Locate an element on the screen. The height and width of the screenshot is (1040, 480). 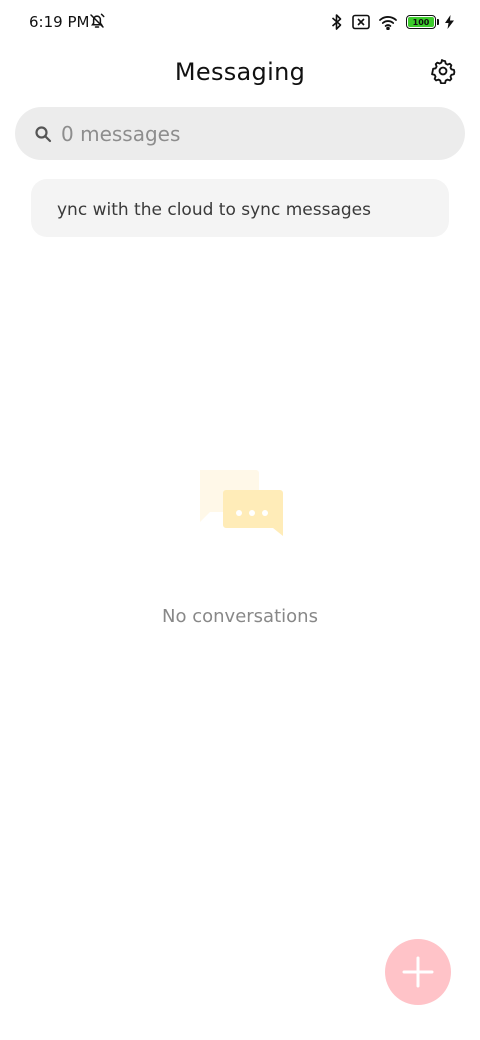
status-bar: 6:19 PM 100 is located at coordinates (240, 22).